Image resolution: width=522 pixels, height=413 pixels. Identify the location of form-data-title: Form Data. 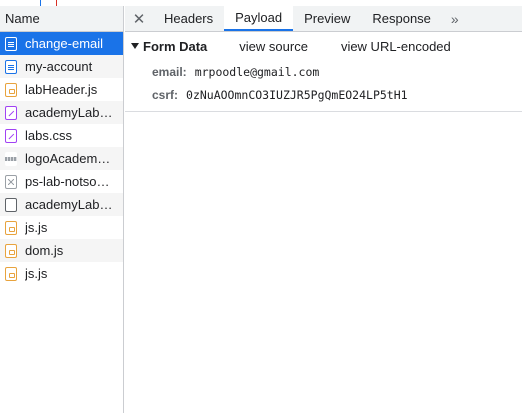
(175, 46).